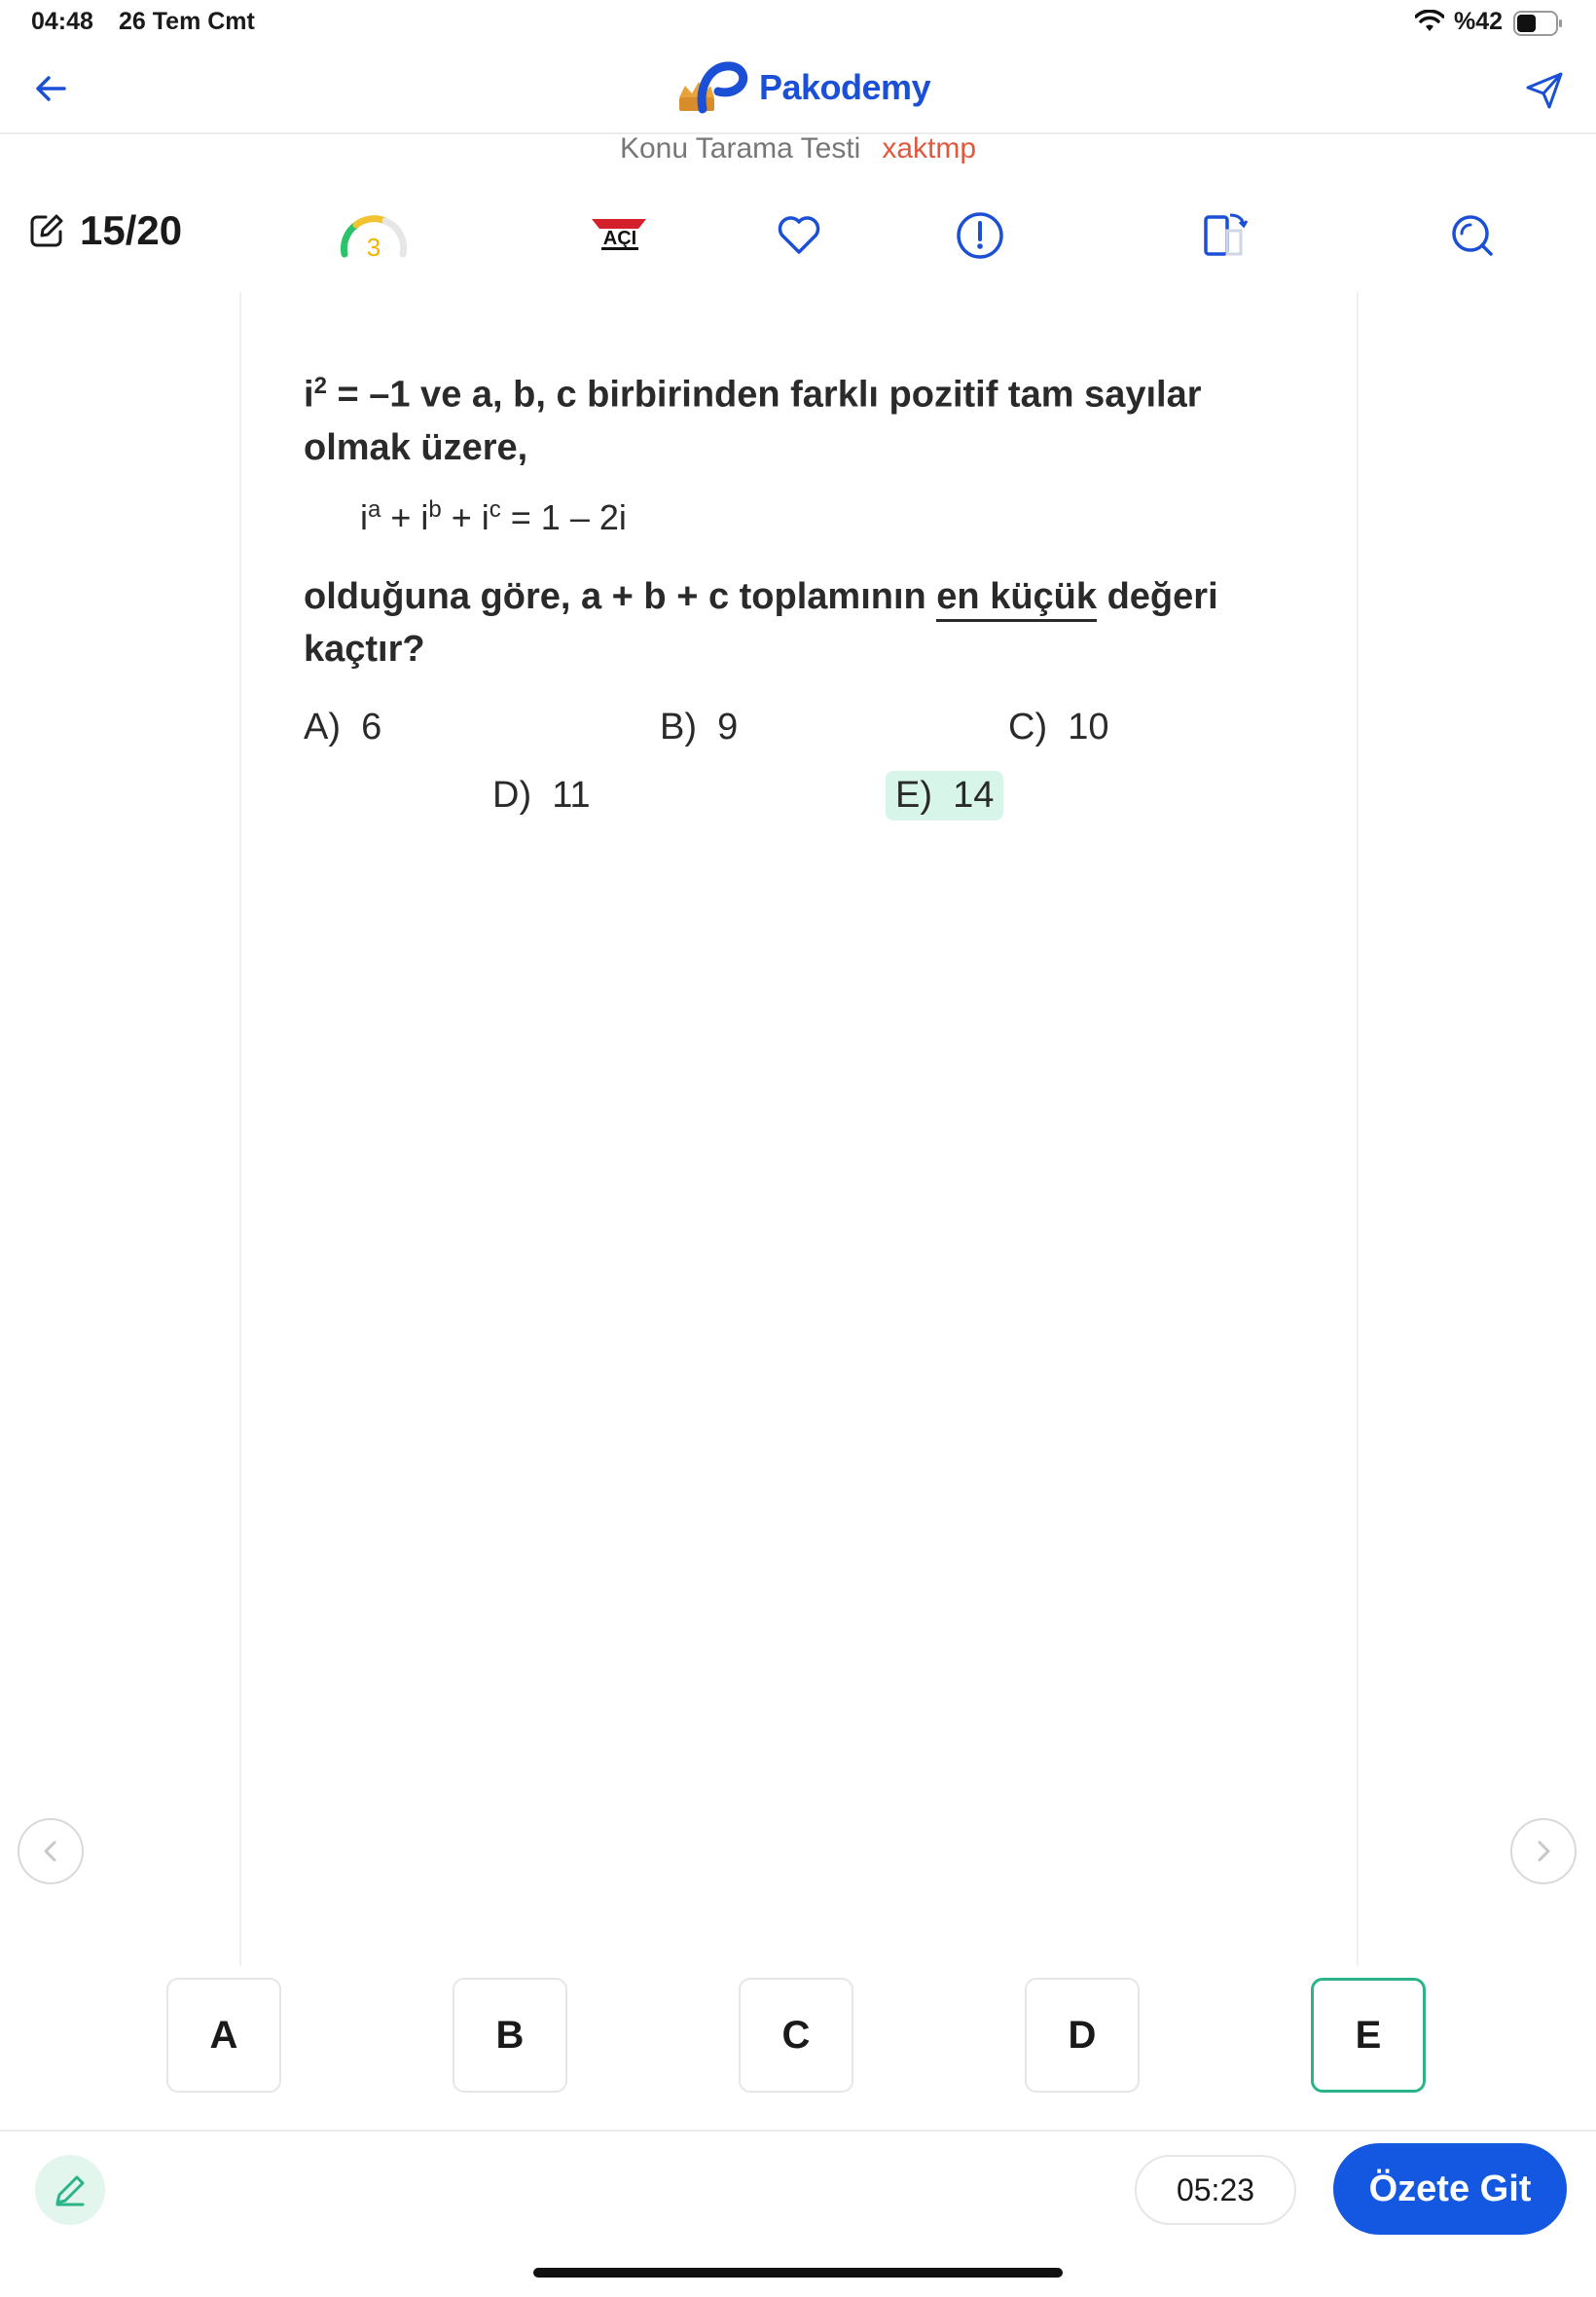 The image size is (1596, 2297). I want to click on send-icon, so click(1544, 90).